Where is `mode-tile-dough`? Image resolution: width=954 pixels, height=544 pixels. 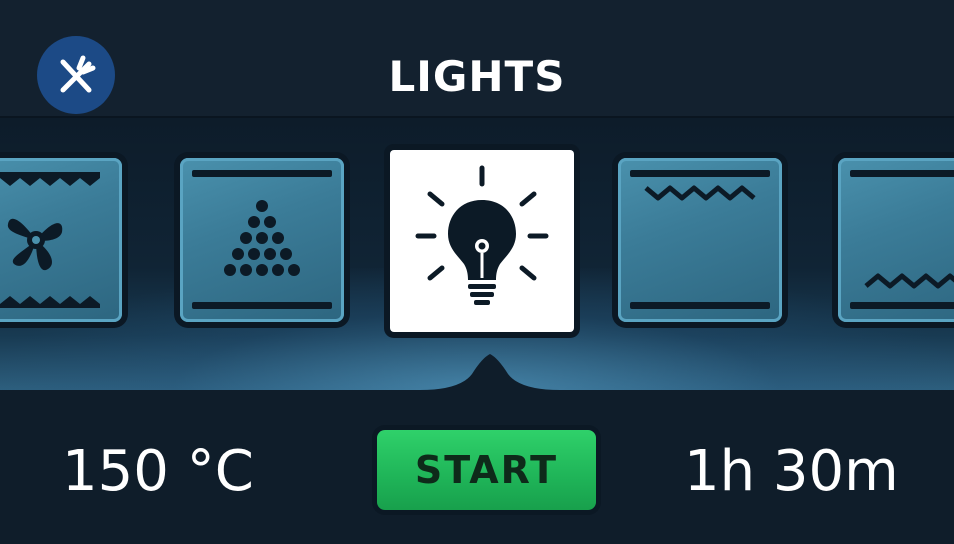 mode-tile-dough is located at coordinates (262, 240).